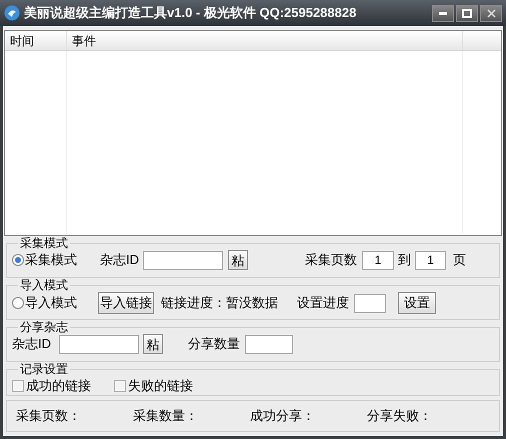 The image size is (506, 439). I want to click on window-title: 美丽说超级主编打造工具v1.0 - 极光软件 QQ:2595288828, so click(190, 13).